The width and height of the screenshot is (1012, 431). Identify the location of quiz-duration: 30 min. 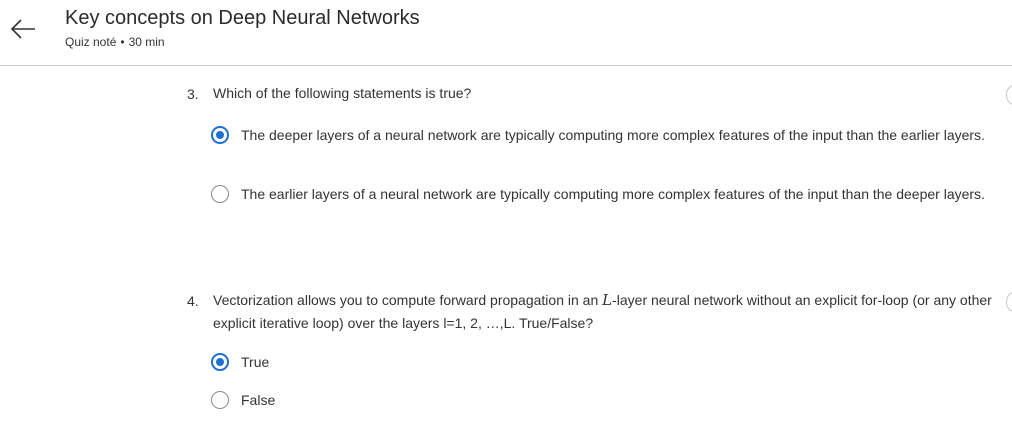
(146, 42).